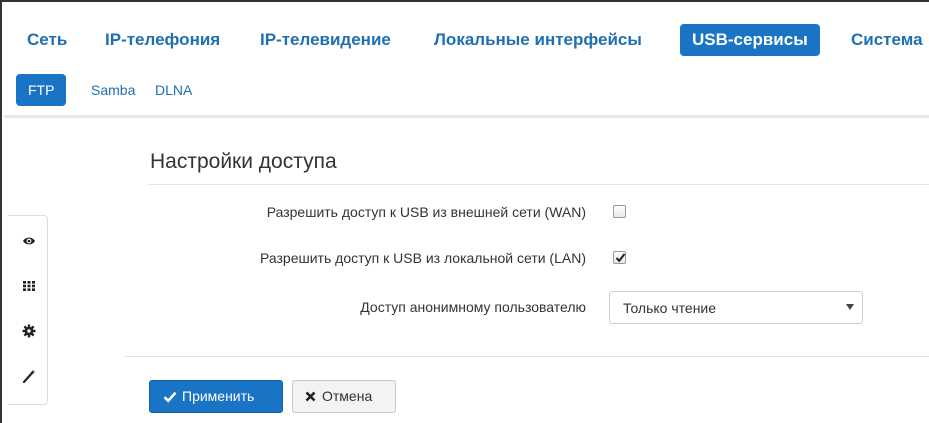 The height and width of the screenshot is (423, 929). I want to click on top-nav-item-system: Система, so click(887, 40).